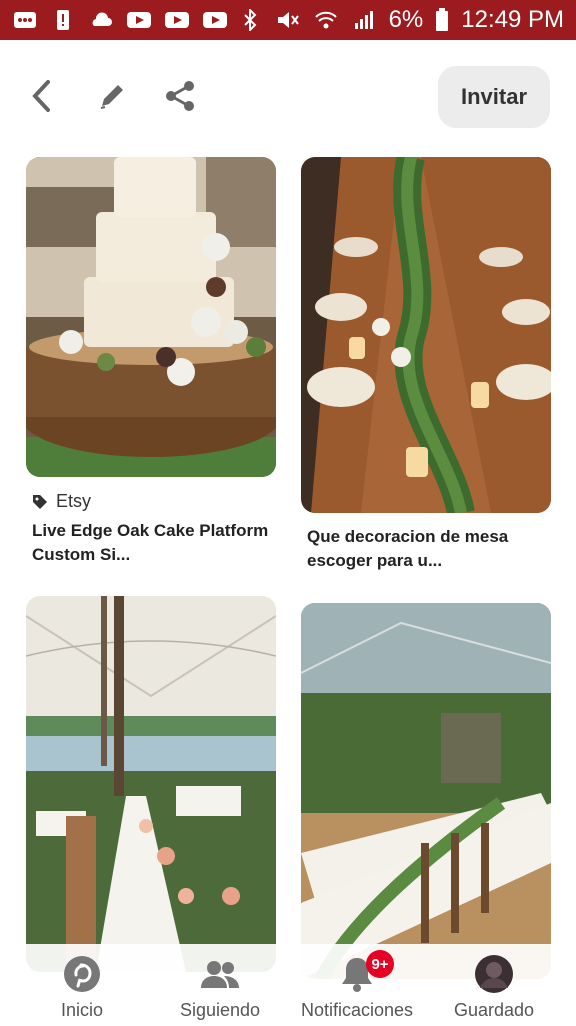 Image resolution: width=576 pixels, height=1026 pixels. I want to click on wifi-icon, so click(326, 20).